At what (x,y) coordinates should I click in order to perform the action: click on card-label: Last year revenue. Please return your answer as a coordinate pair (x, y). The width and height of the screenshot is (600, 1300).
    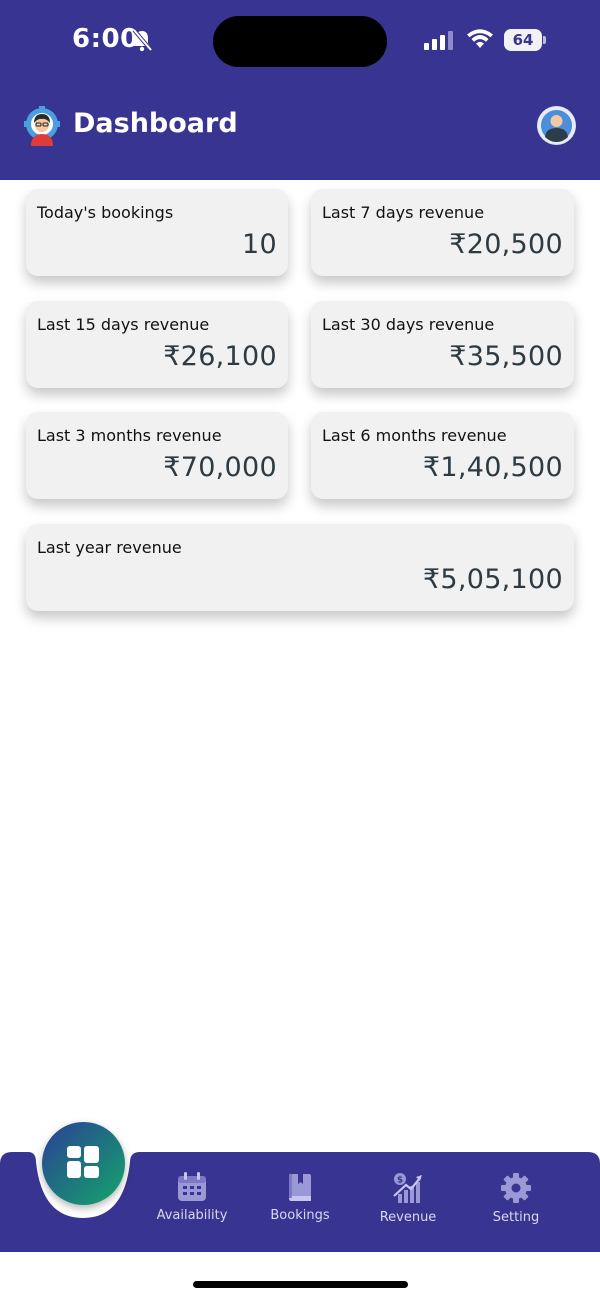
    Looking at the image, I should click on (109, 547).